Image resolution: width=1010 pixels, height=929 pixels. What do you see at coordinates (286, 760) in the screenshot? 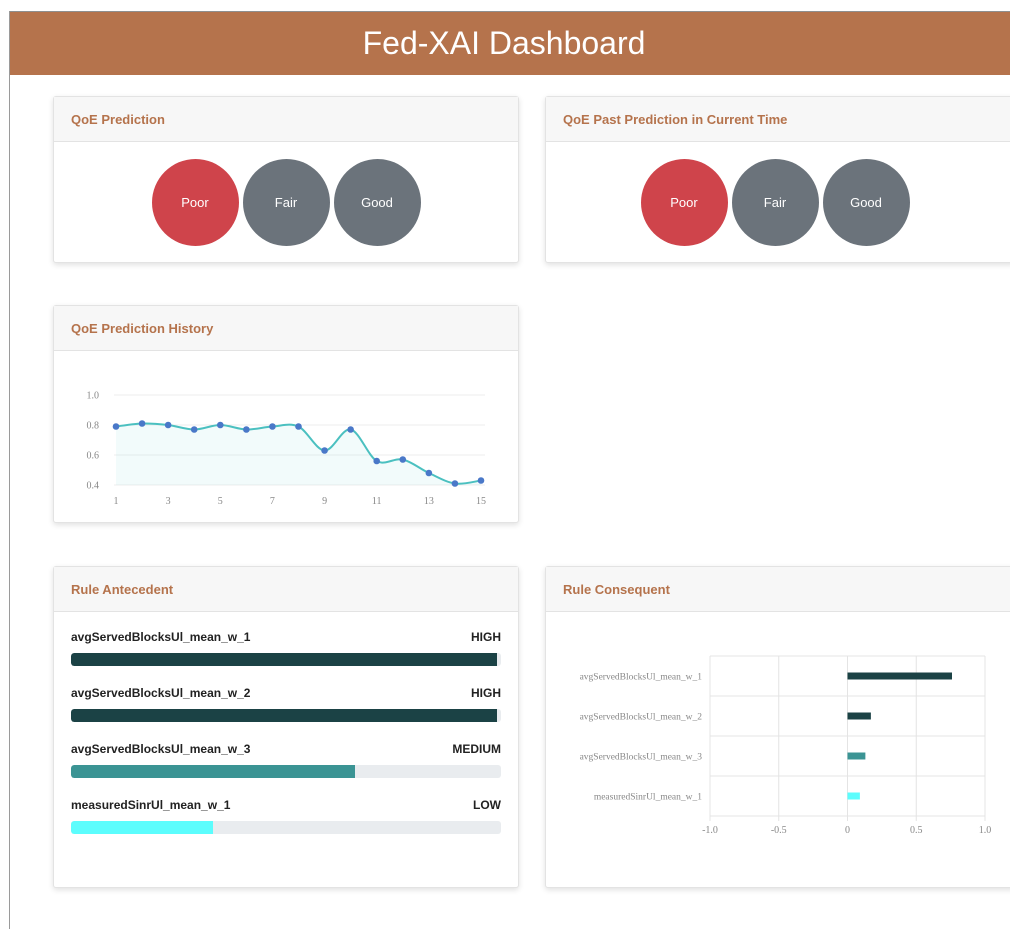
I see `rule-row: avgServedBlocksUl_mean_w_3 MEDIUM` at bounding box center [286, 760].